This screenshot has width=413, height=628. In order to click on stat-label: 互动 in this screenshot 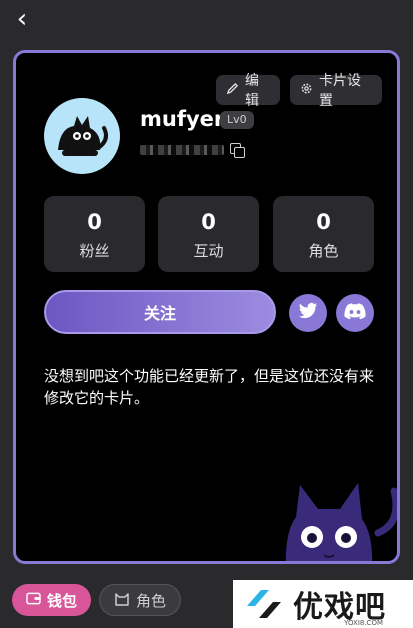, I will do `click(208, 251)`.